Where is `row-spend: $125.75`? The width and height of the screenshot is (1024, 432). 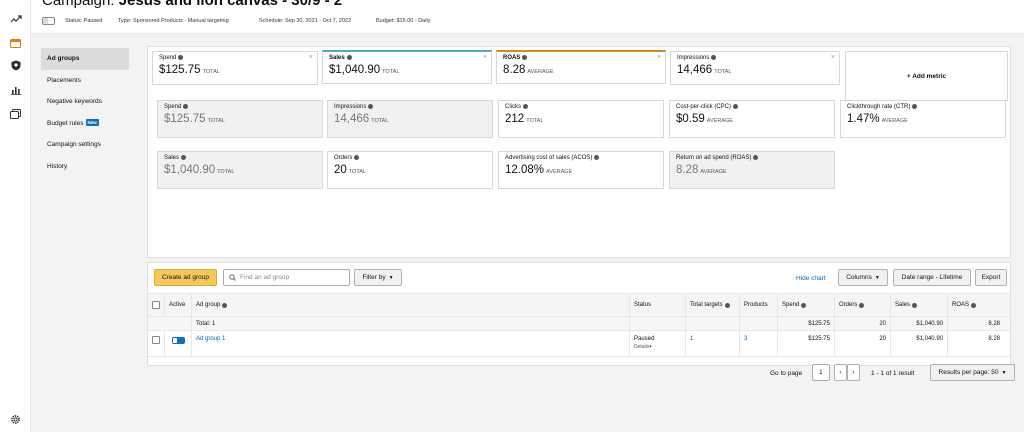
row-spend: $125.75 is located at coordinates (805, 343).